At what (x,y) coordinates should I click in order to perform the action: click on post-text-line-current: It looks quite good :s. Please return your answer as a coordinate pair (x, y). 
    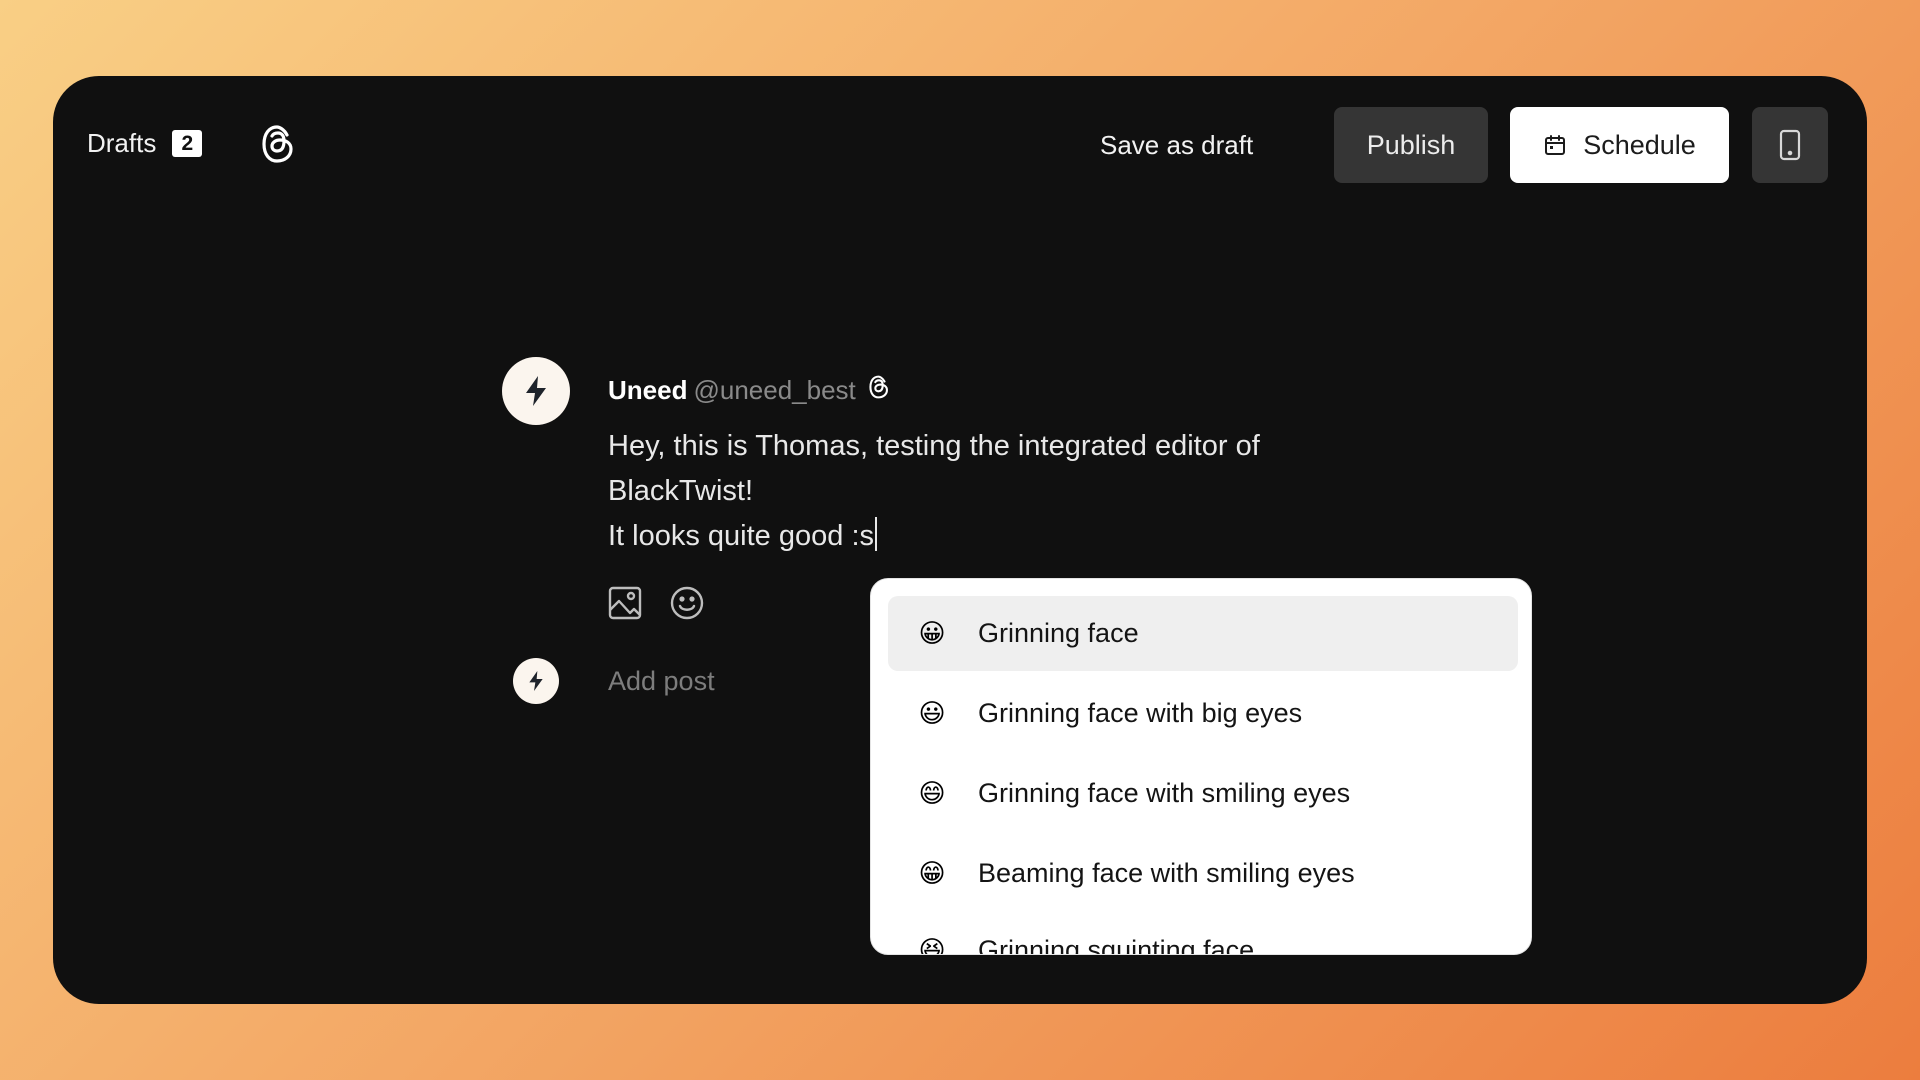
    Looking at the image, I should click on (988, 536).